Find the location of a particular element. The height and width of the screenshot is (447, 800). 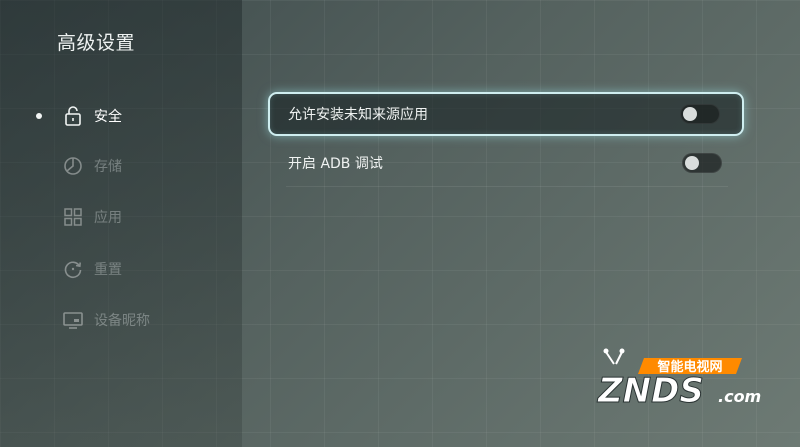

selection-dot is located at coordinates (39, 116).